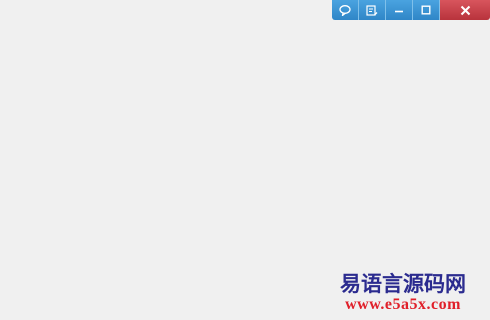 This screenshot has height=320, width=490. I want to click on skin-button, so click(372, 10).